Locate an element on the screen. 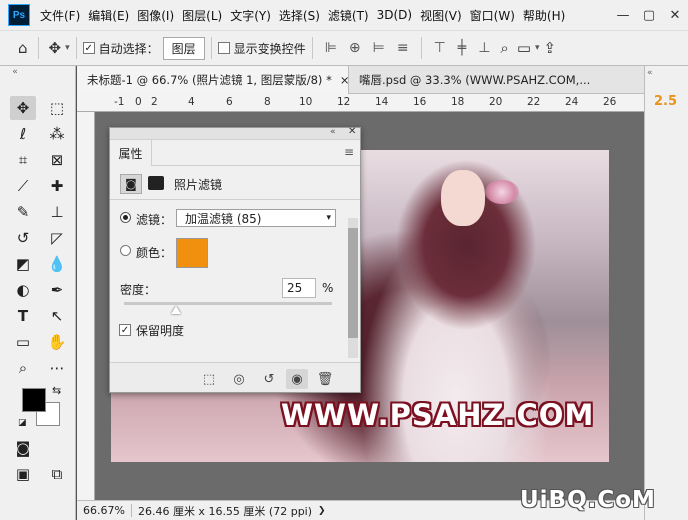  menu-file: 文件(F) is located at coordinates (60, 15).